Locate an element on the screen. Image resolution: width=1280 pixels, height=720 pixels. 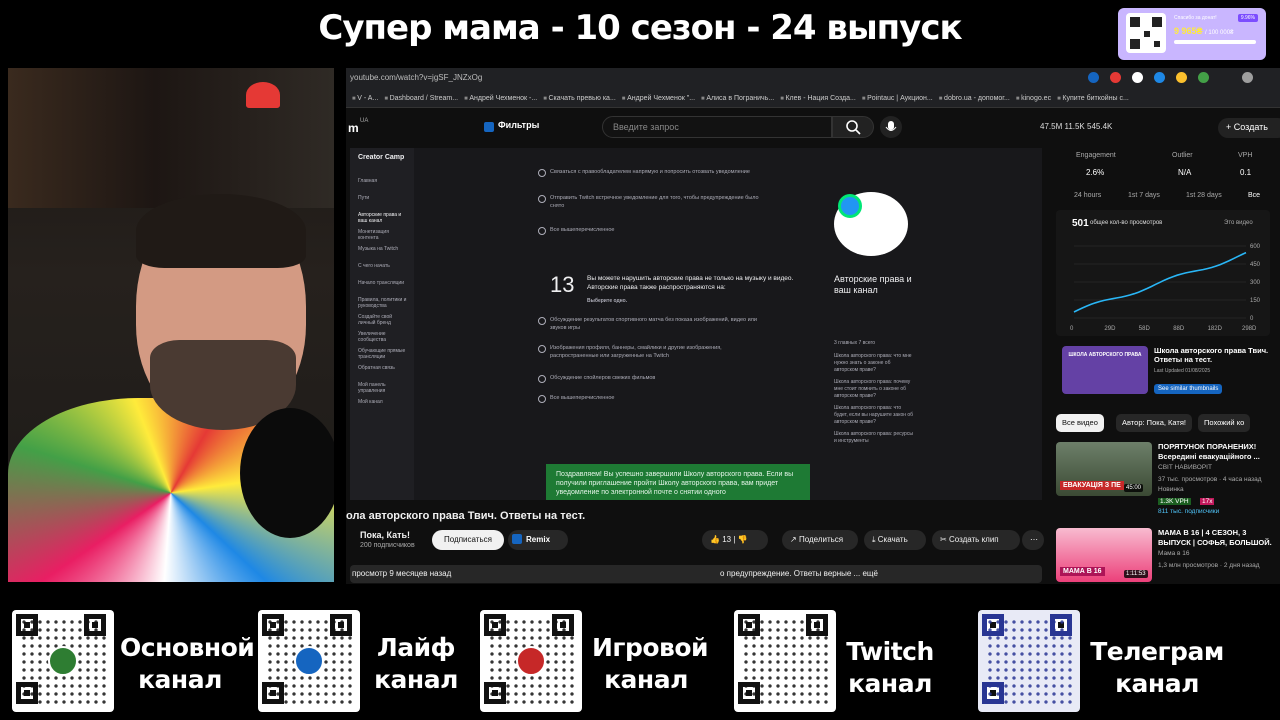
range-tab: 1st 28 days is located at coordinates (1204, 195).